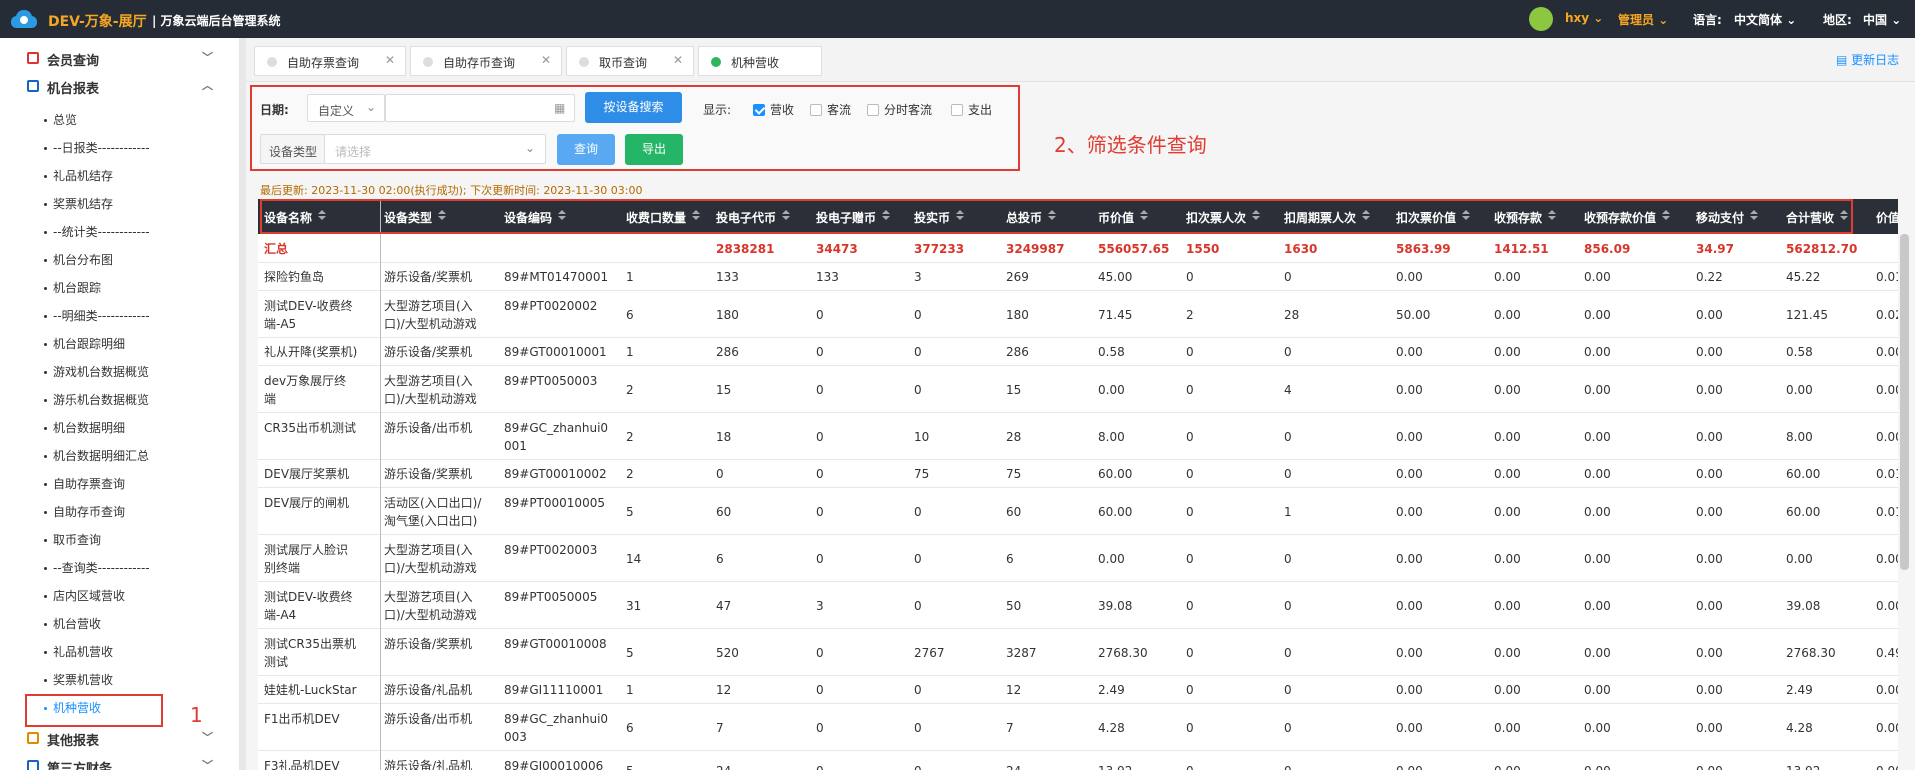  Describe the element at coordinates (1887, 217) in the screenshot. I see `column-header: 价值占` at that location.